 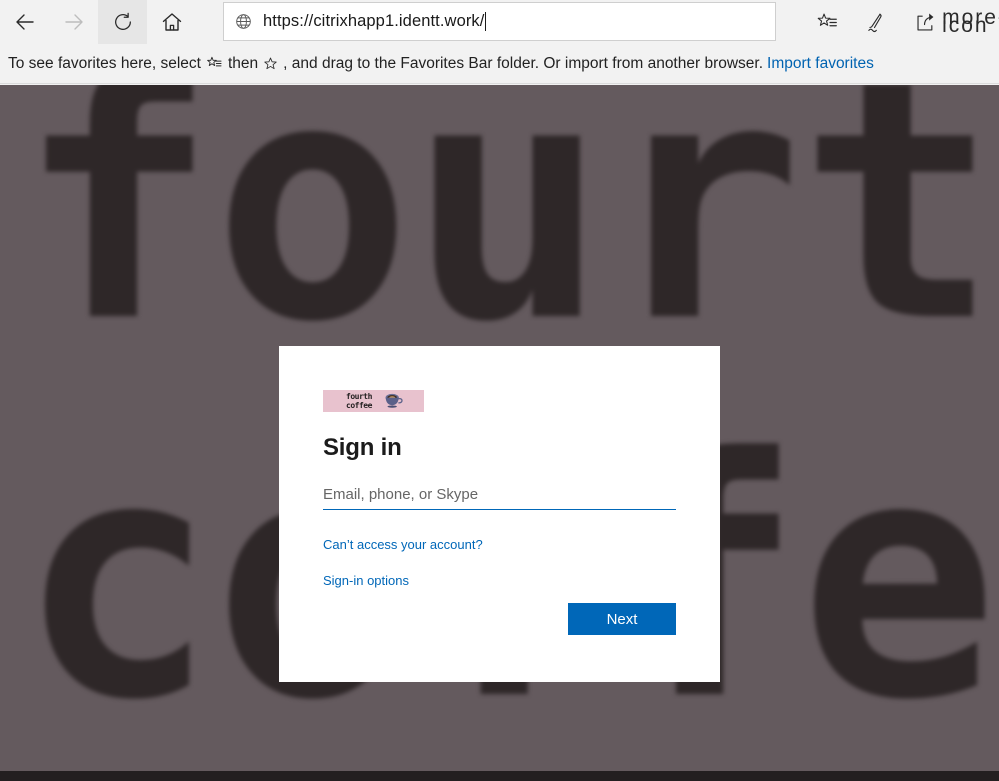 I want to click on notes-pen-icon, so click(x=876, y=22).